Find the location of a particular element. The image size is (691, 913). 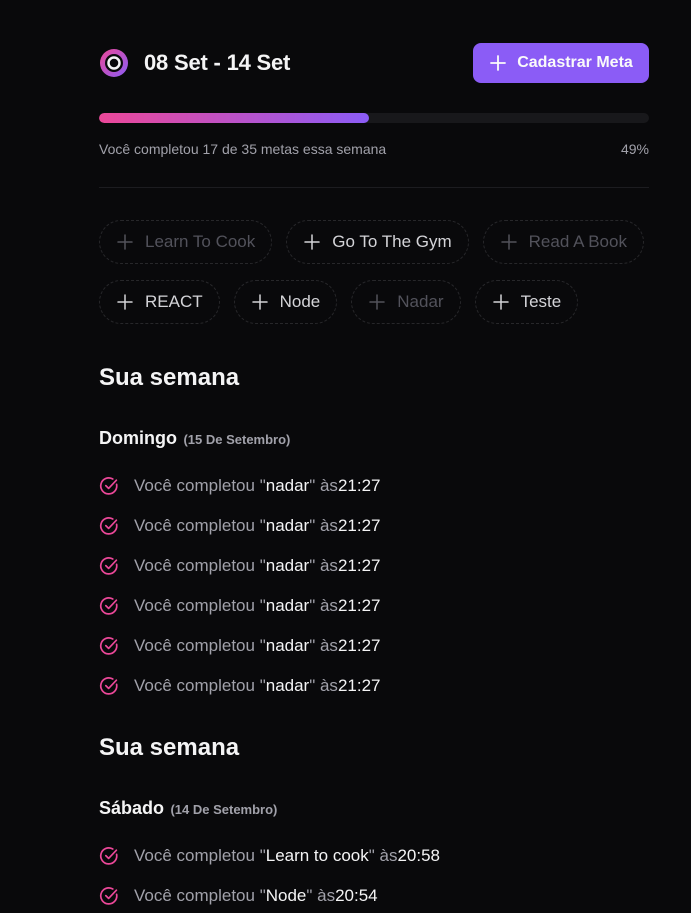

create-goal-button: Cadastrar Meta is located at coordinates (561, 63).